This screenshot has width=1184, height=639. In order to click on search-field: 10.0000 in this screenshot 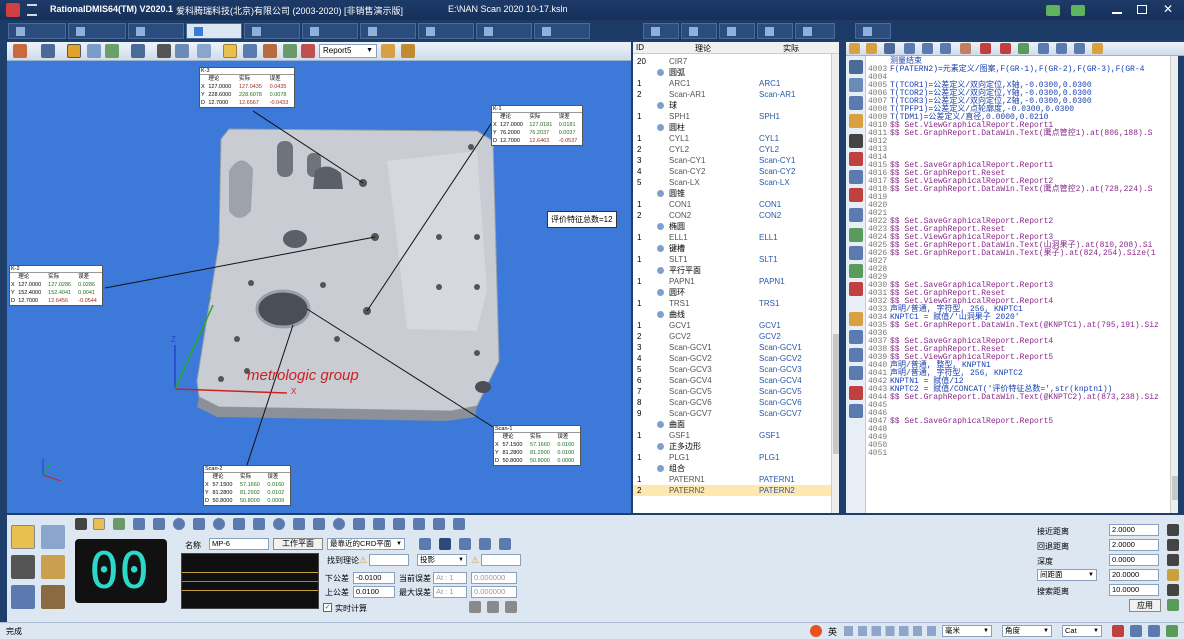, I will do `click(1134, 590)`.